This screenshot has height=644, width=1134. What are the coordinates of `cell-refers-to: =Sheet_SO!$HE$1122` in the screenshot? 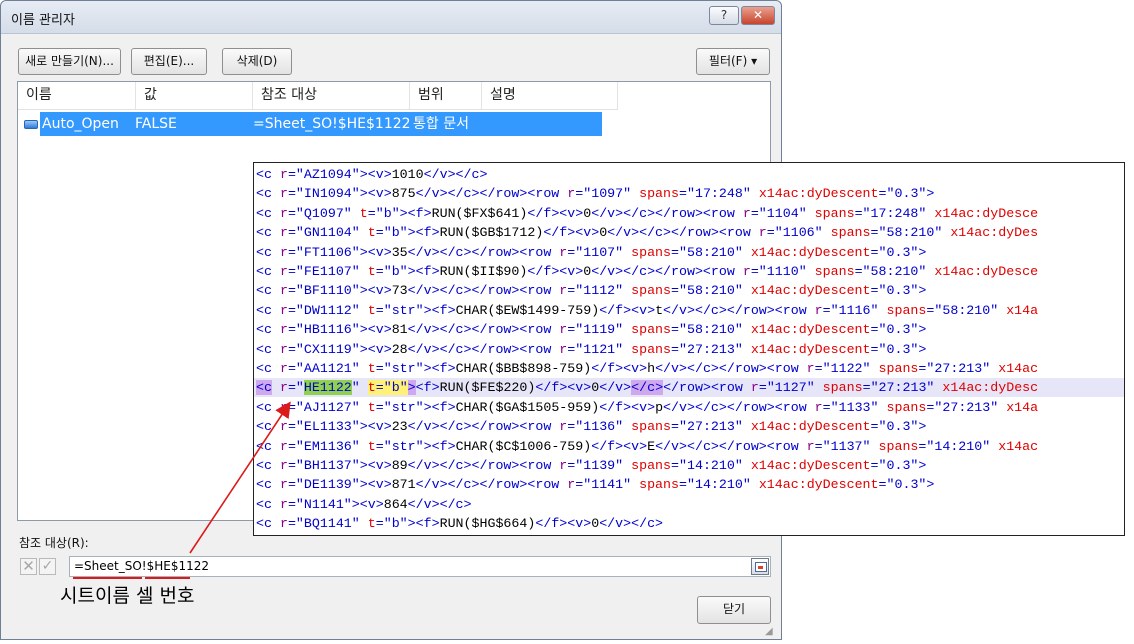 It's located at (332, 124).